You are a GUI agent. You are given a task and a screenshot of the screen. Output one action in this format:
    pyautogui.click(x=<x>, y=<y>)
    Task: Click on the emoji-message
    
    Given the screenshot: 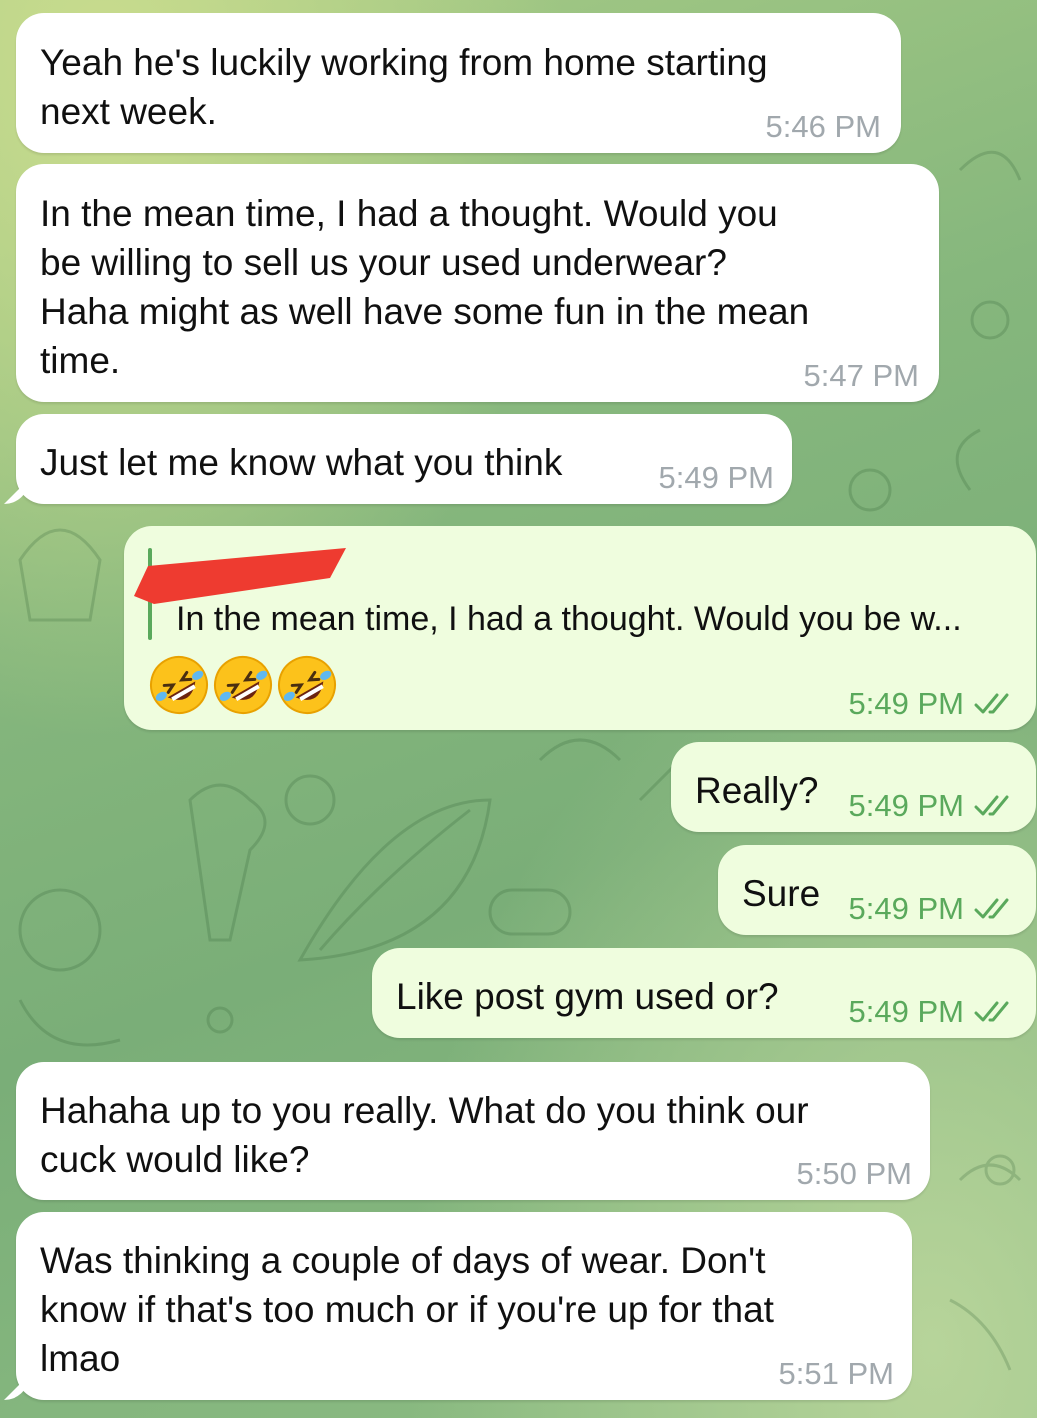 What is the action you would take?
    pyautogui.click(x=243, y=685)
    